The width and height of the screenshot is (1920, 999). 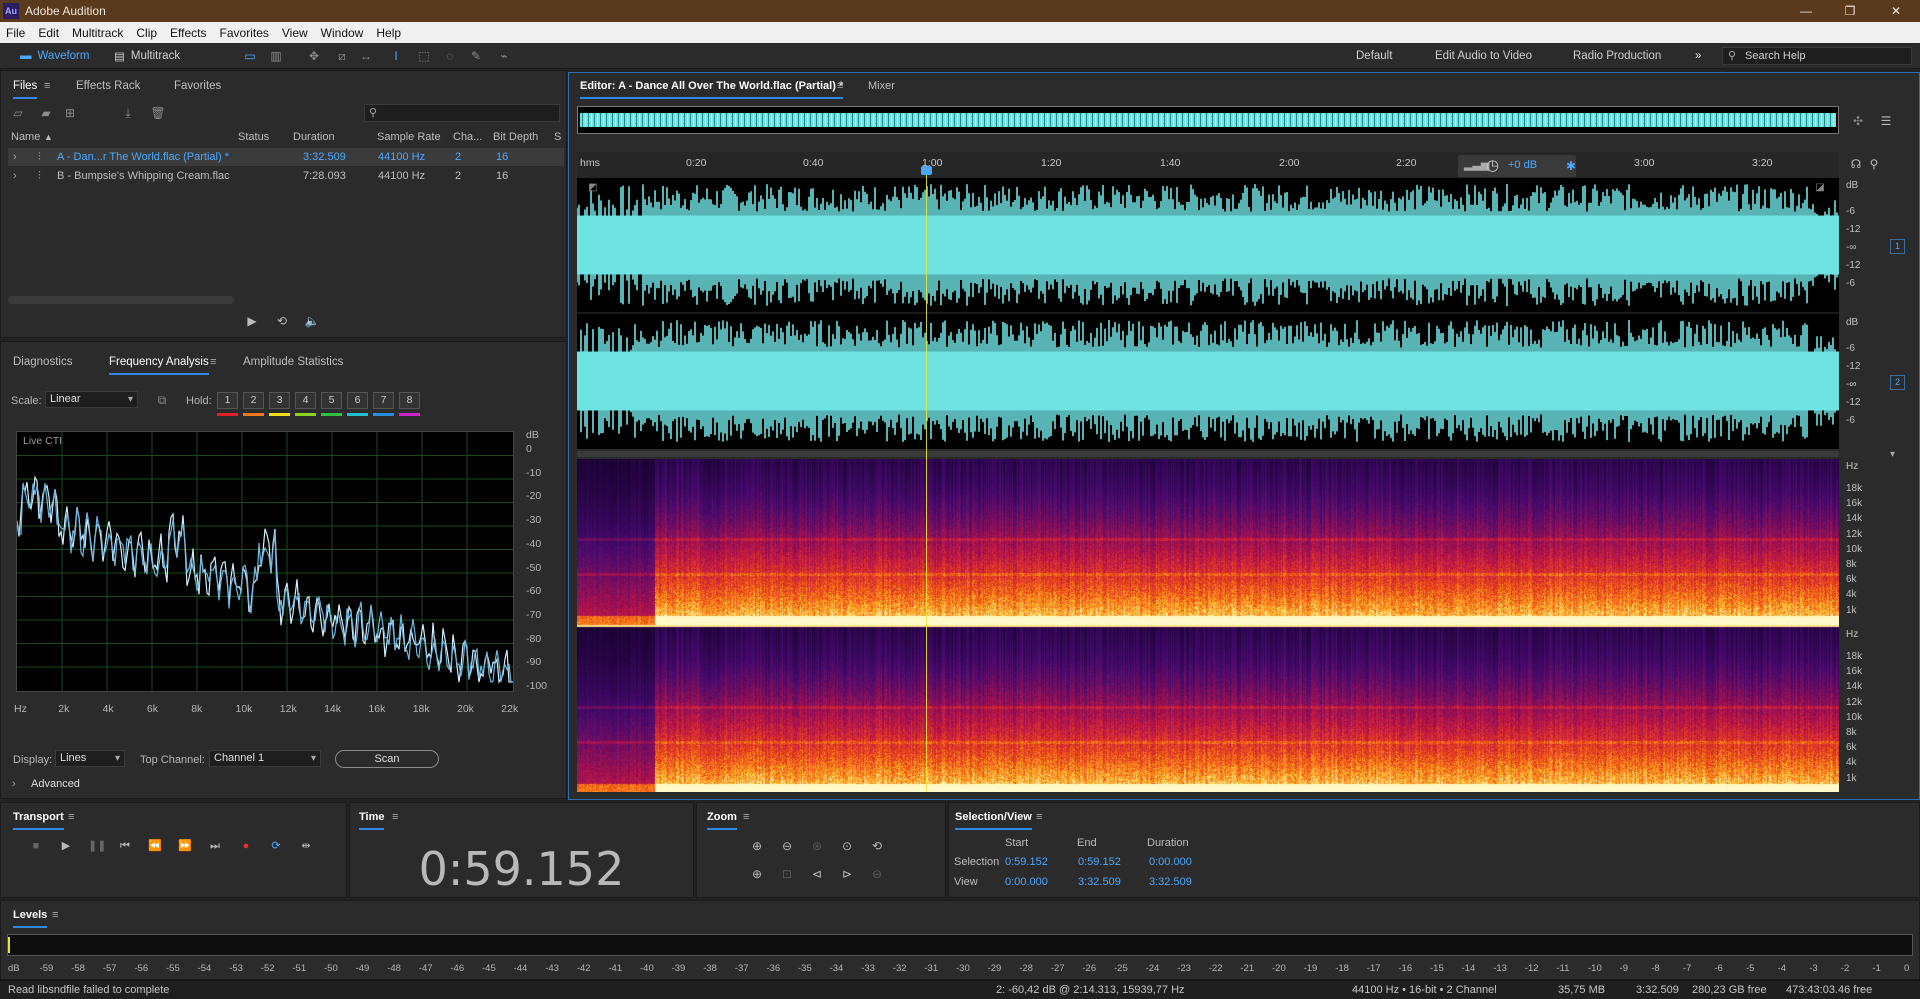 I want to click on display-select: Lines, so click(x=90, y=758).